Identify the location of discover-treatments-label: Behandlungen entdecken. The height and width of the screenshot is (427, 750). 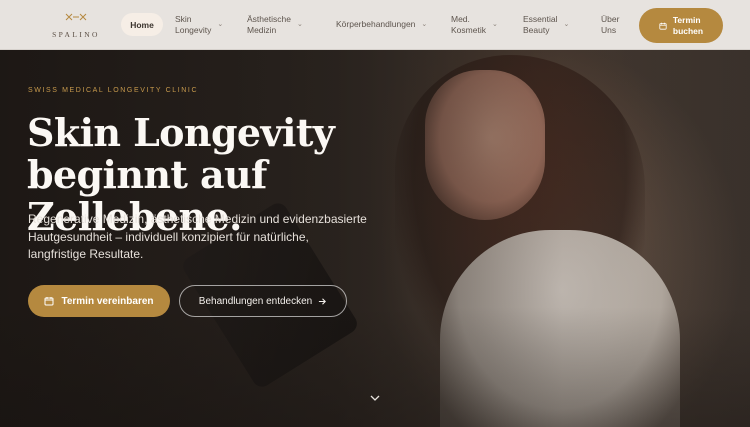
(255, 301).